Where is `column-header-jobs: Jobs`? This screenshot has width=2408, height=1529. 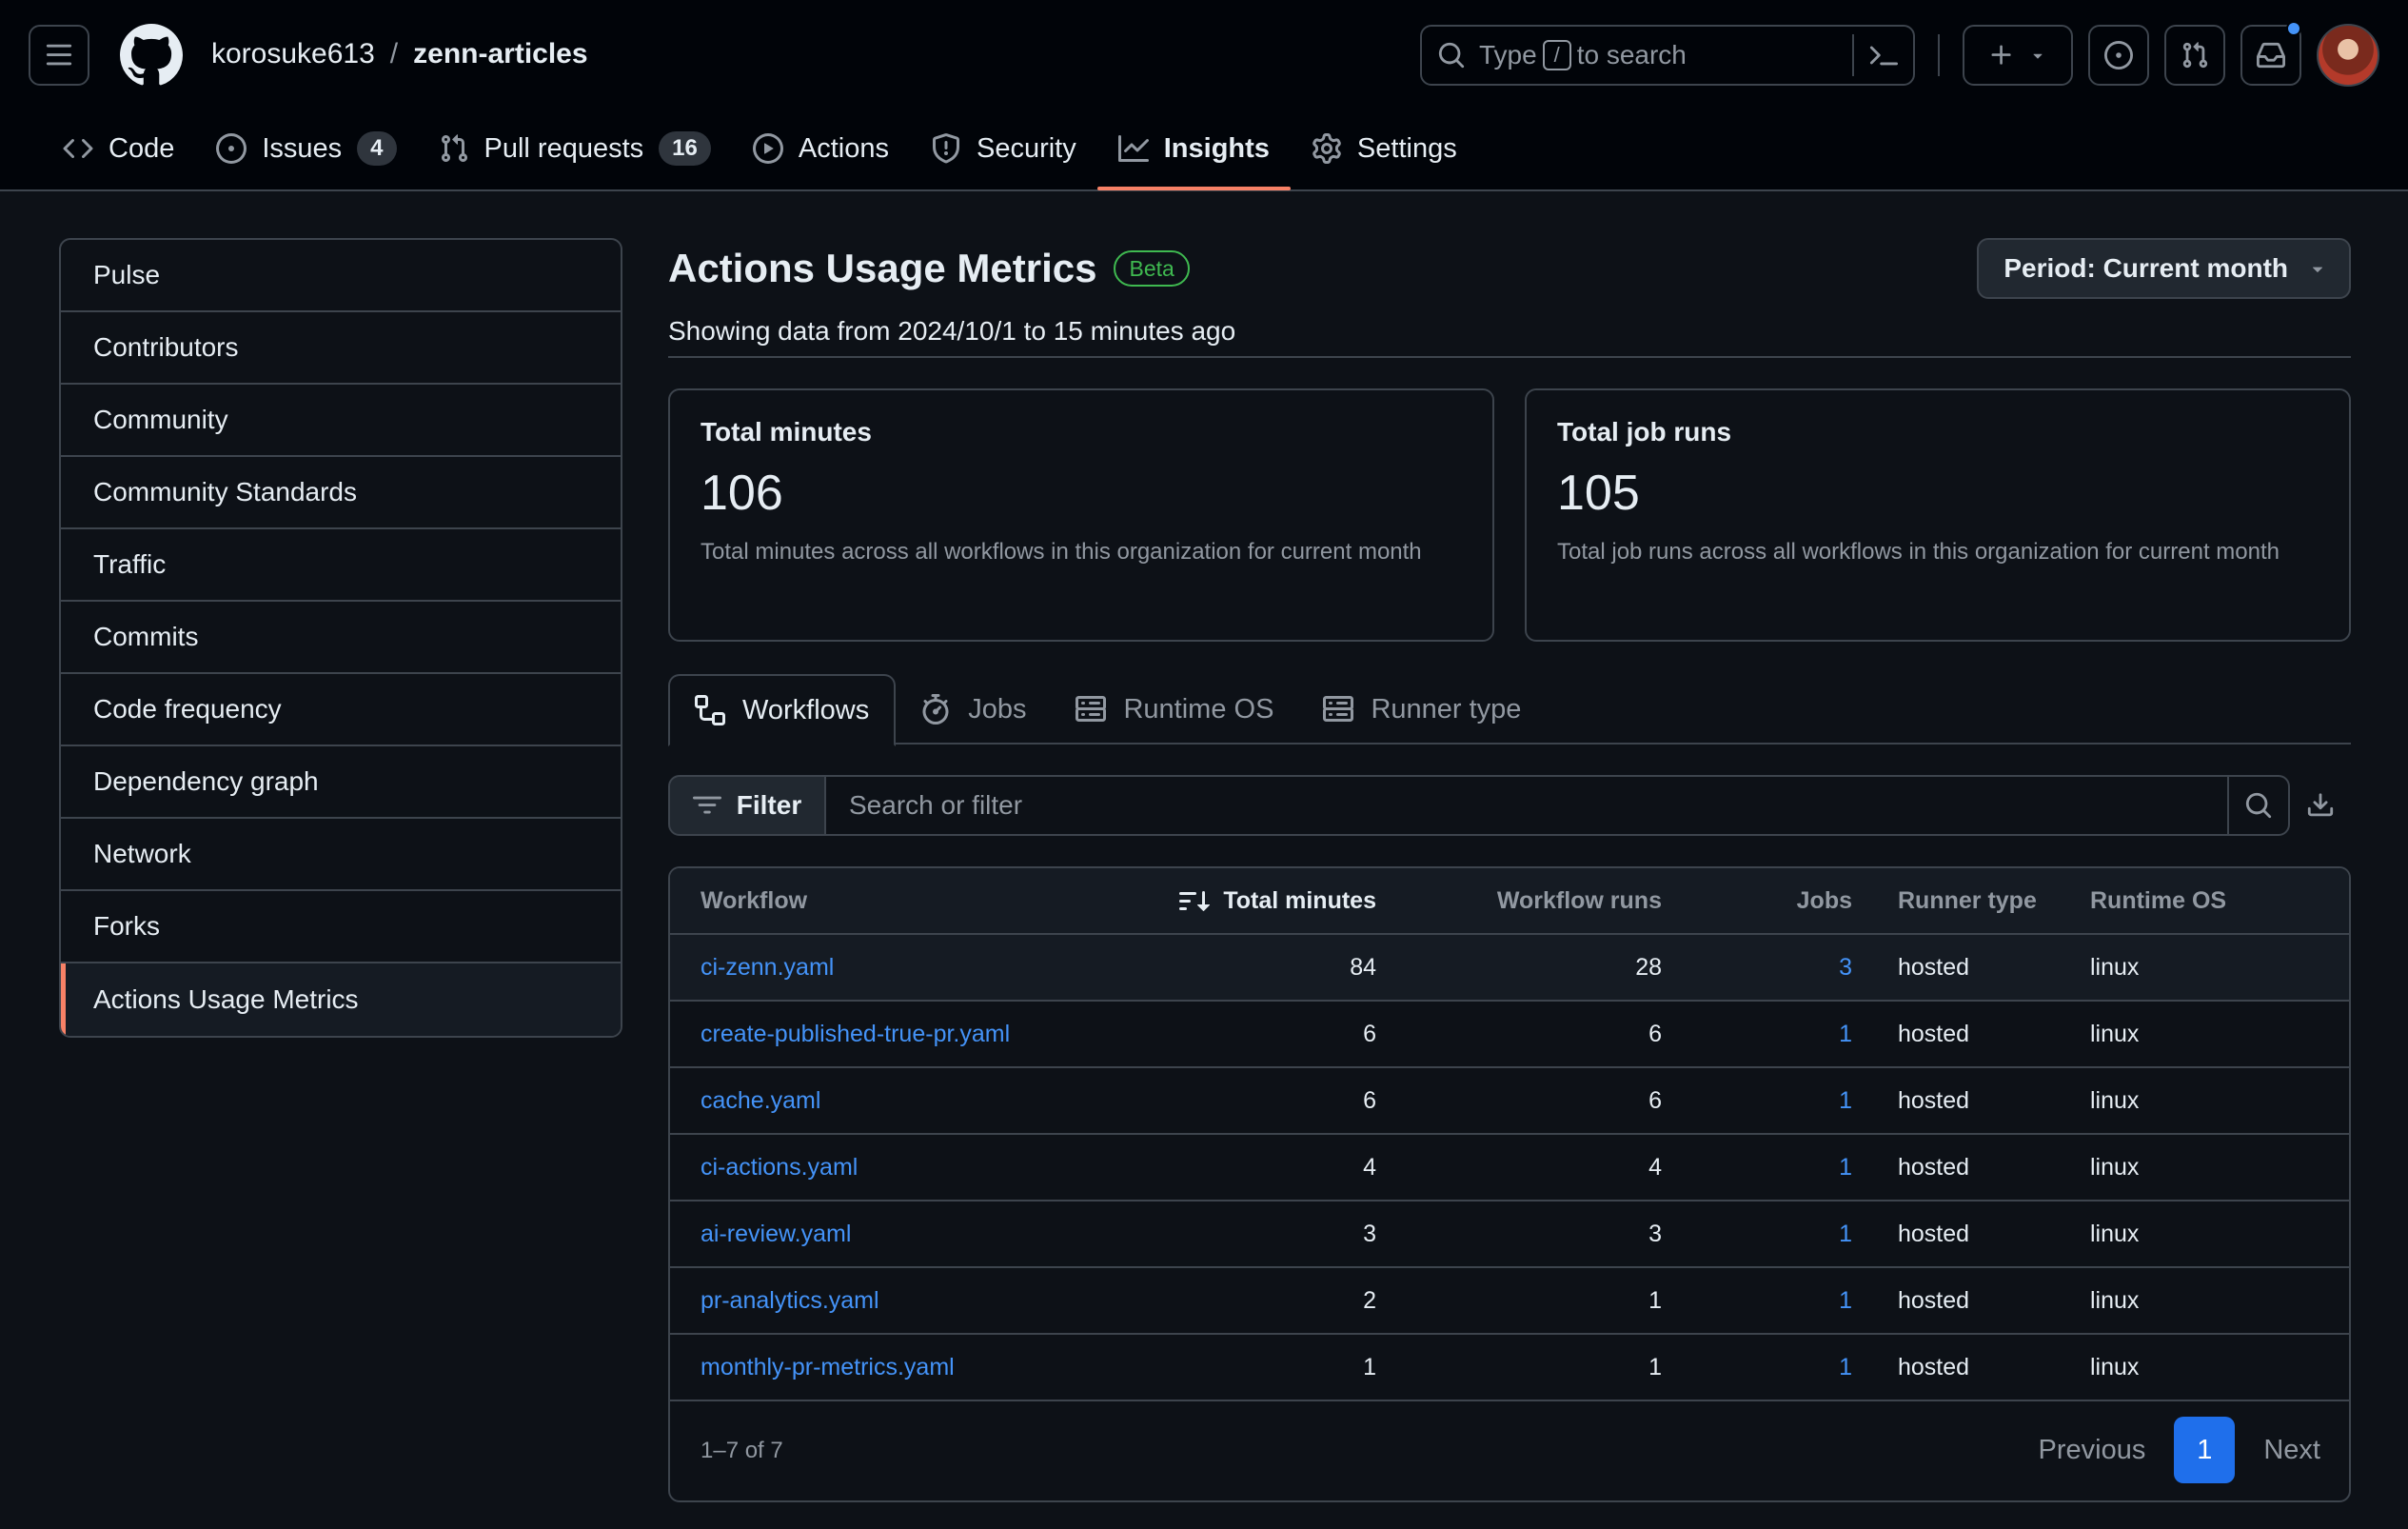
column-header-jobs: Jobs is located at coordinates (1757, 901).